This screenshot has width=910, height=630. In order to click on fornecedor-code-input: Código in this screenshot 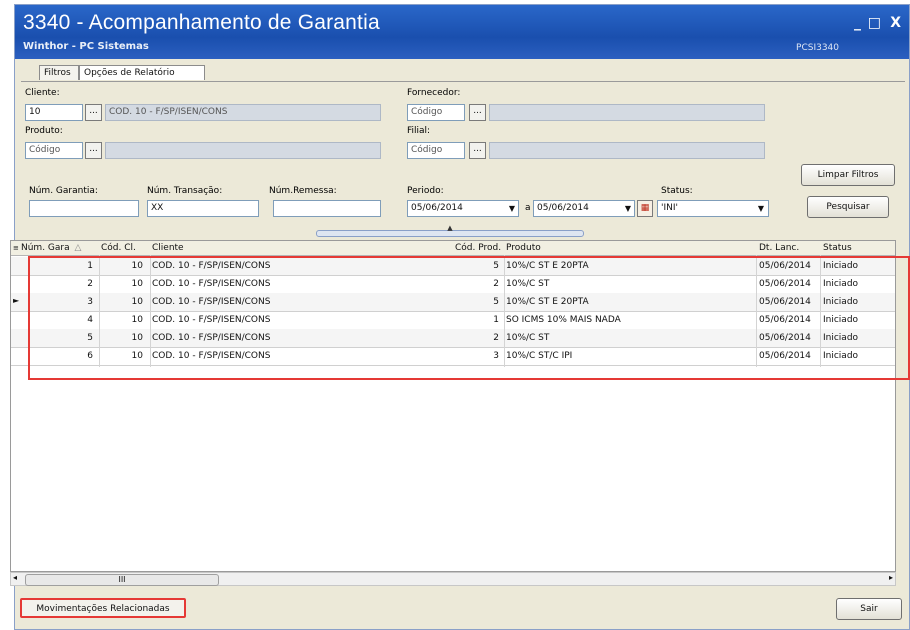, I will do `click(436, 112)`.